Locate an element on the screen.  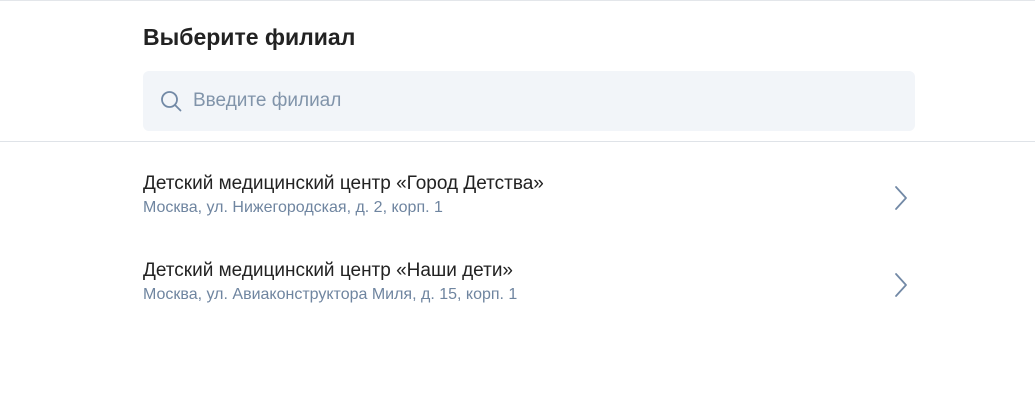
branch-address: Москва, ул. Нижегородская, д. 2, корп. 1 is located at coordinates (293, 207).